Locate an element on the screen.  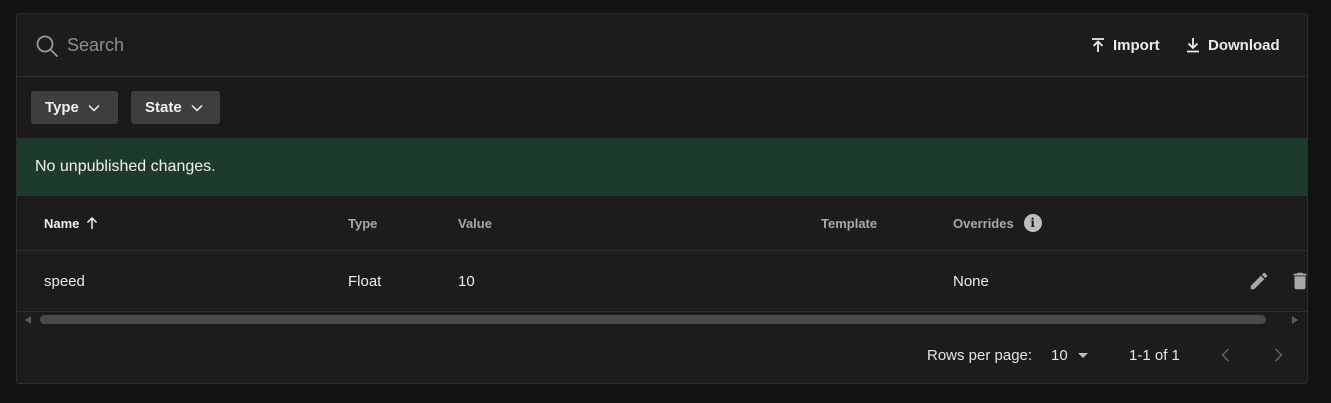
column-type-label: Type is located at coordinates (363, 223).